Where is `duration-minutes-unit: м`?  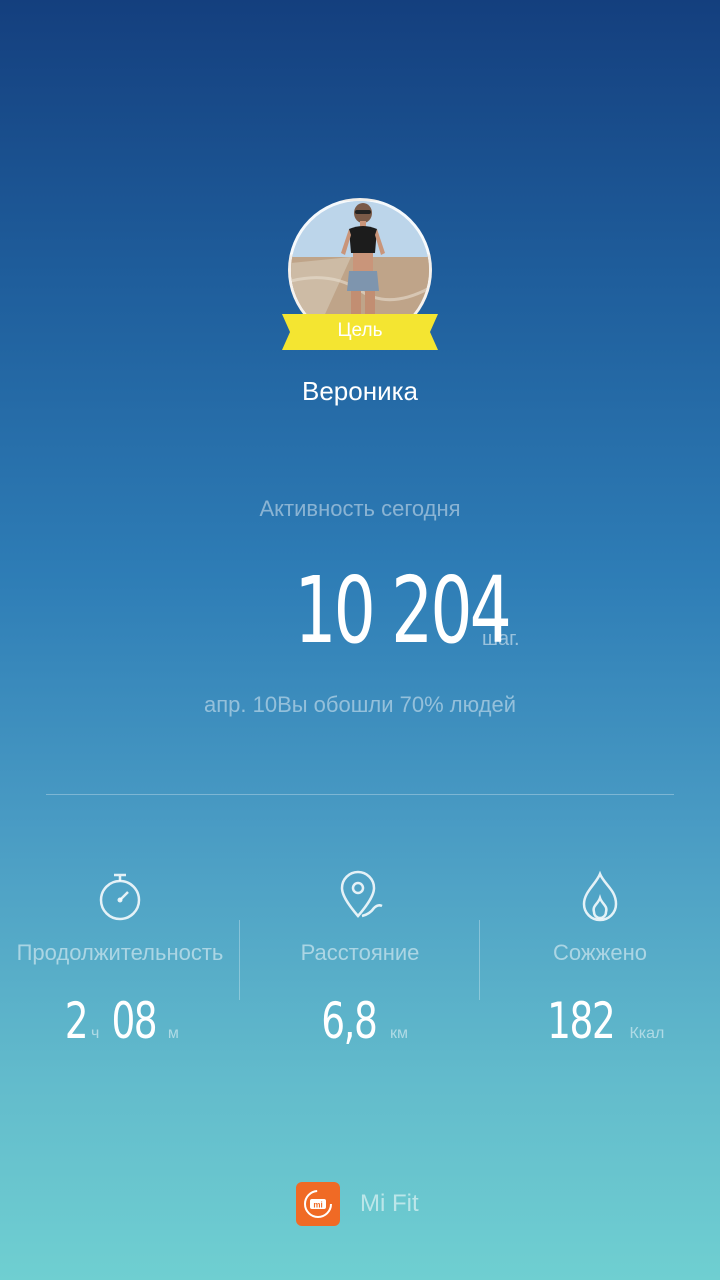 duration-minutes-unit: м is located at coordinates (173, 1033).